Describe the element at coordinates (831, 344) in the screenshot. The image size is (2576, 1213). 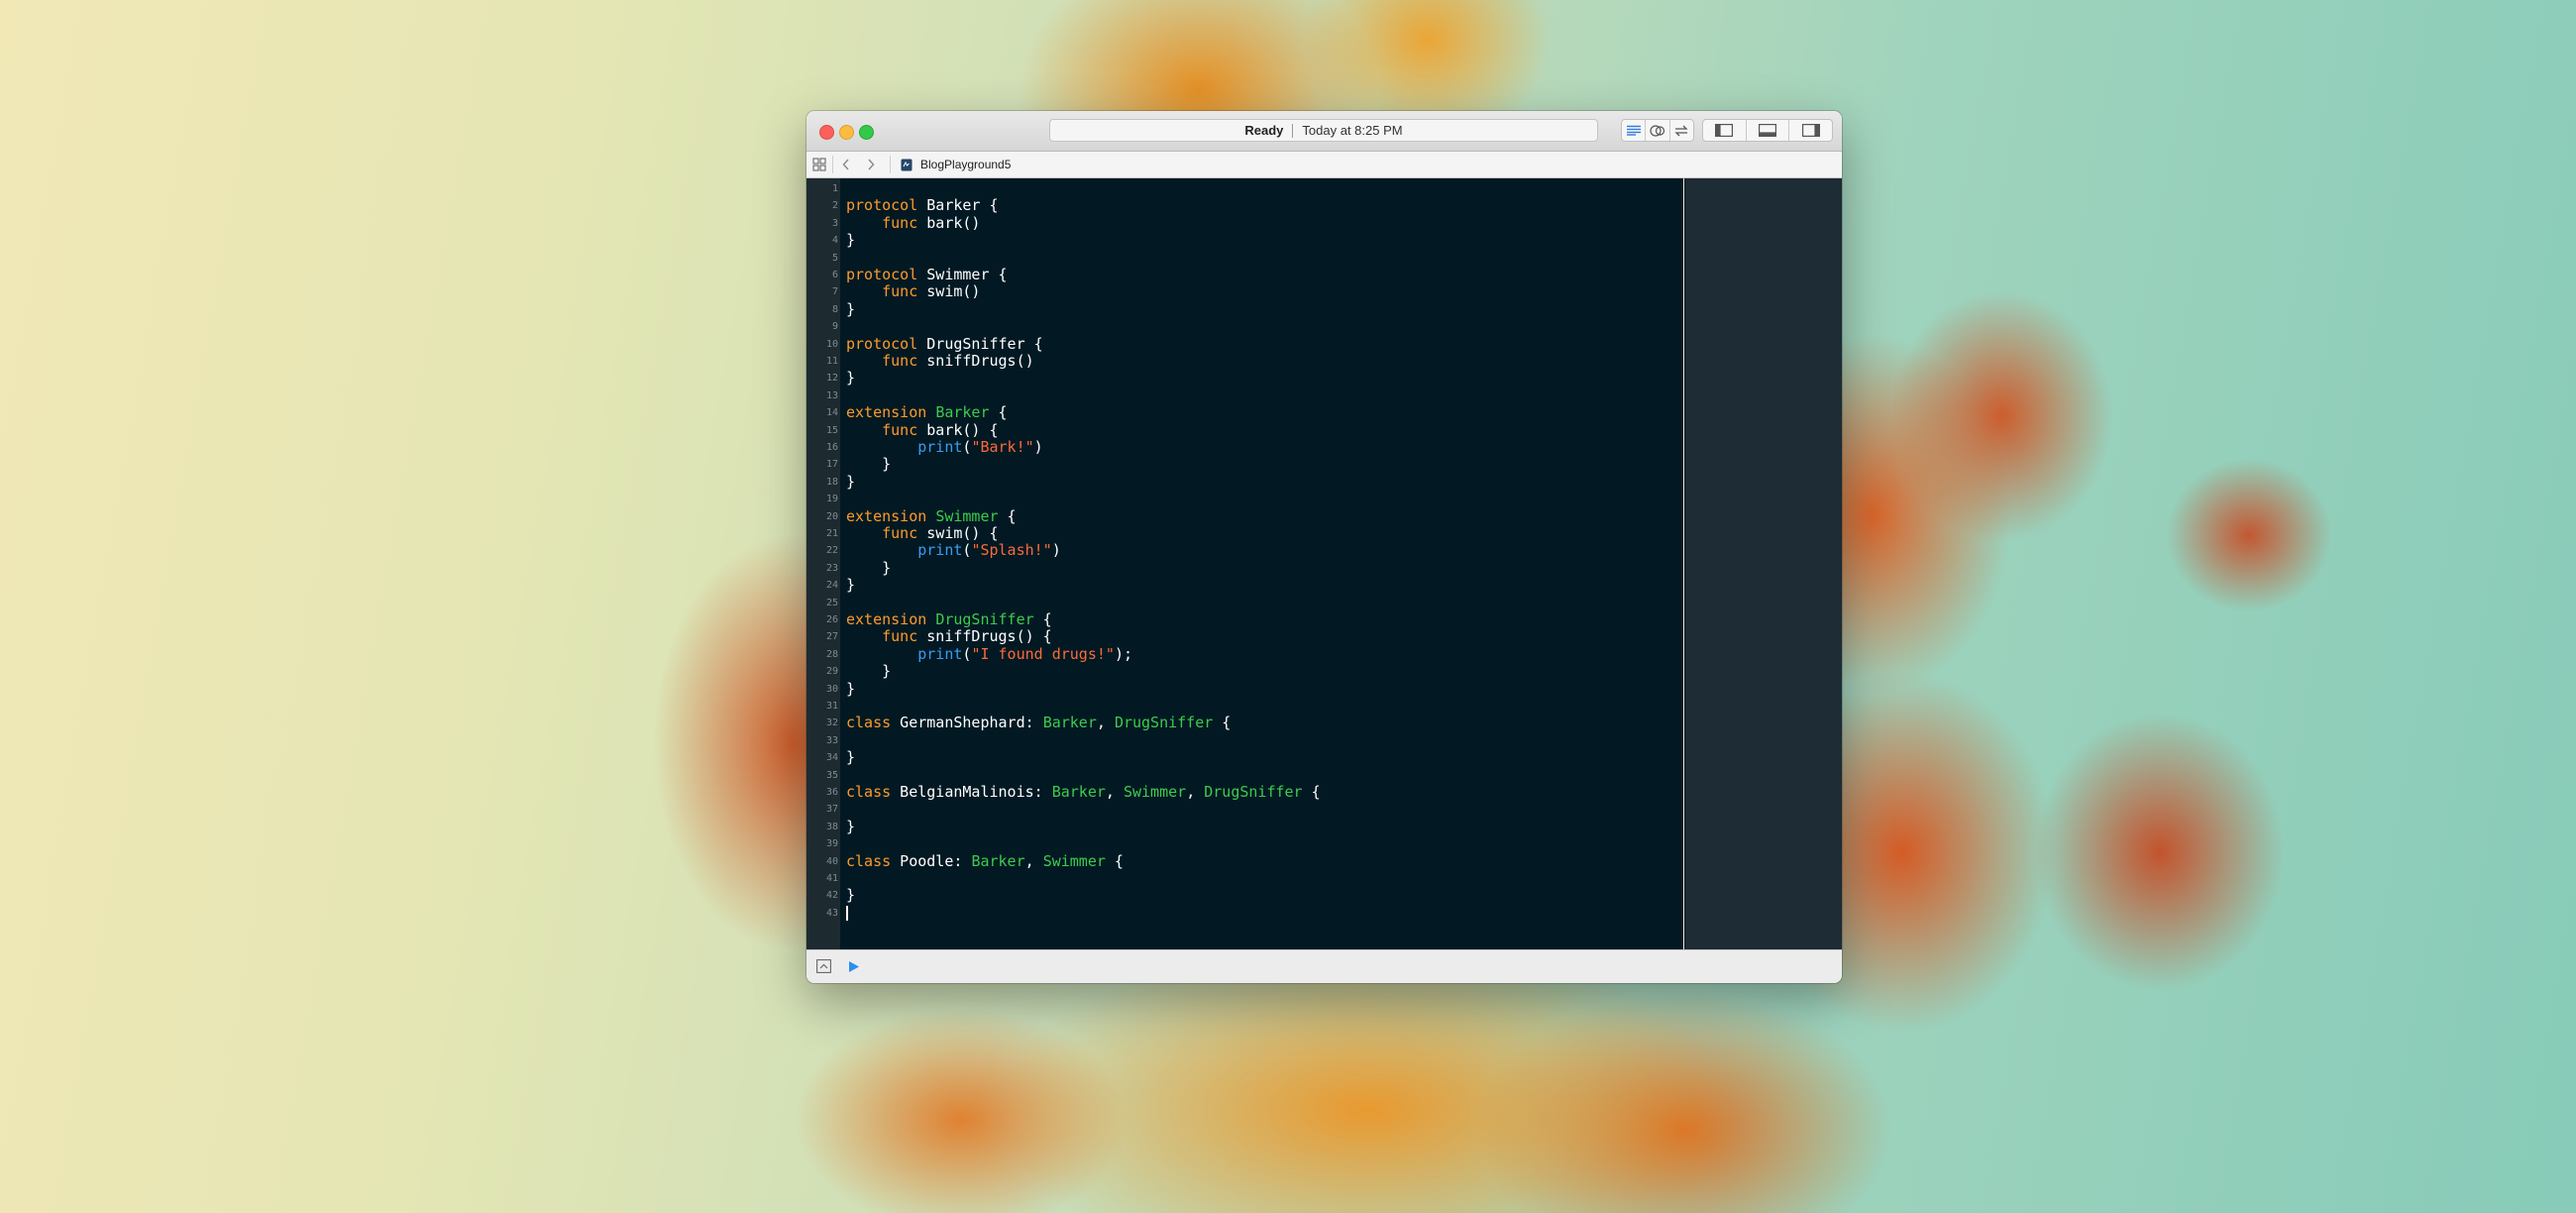
I see `line-number: 10` at that location.